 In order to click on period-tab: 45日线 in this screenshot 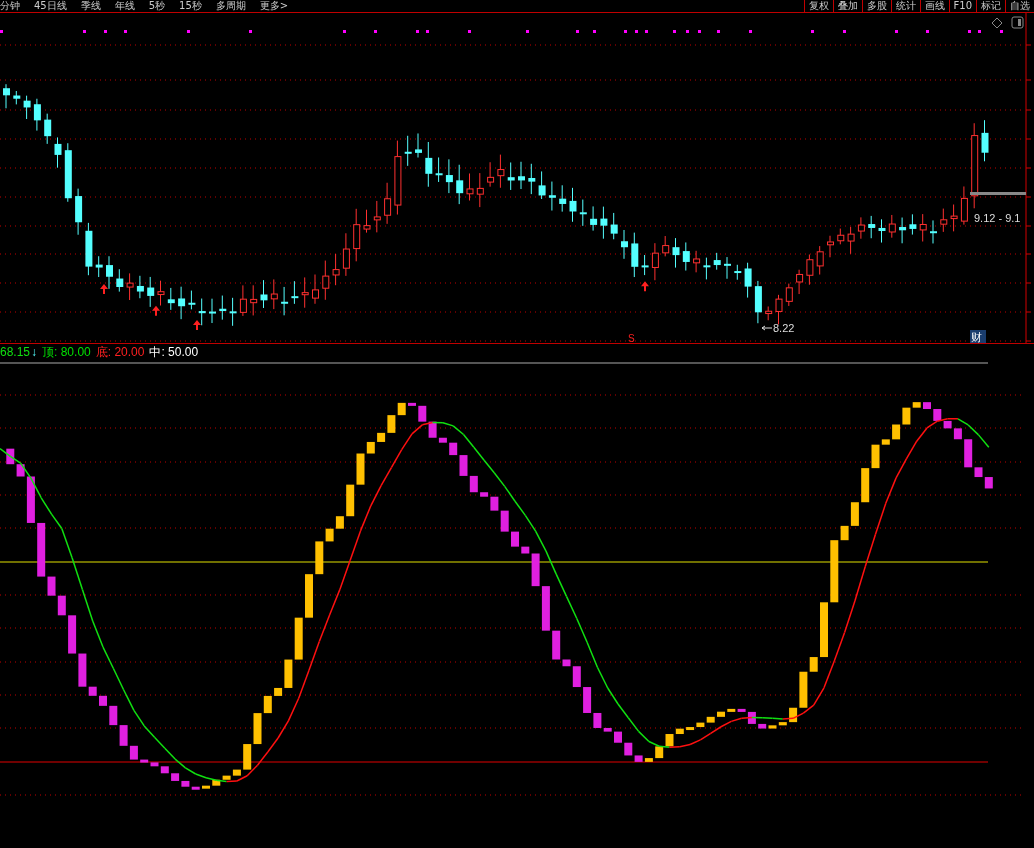, I will do `click(50, 6)`.